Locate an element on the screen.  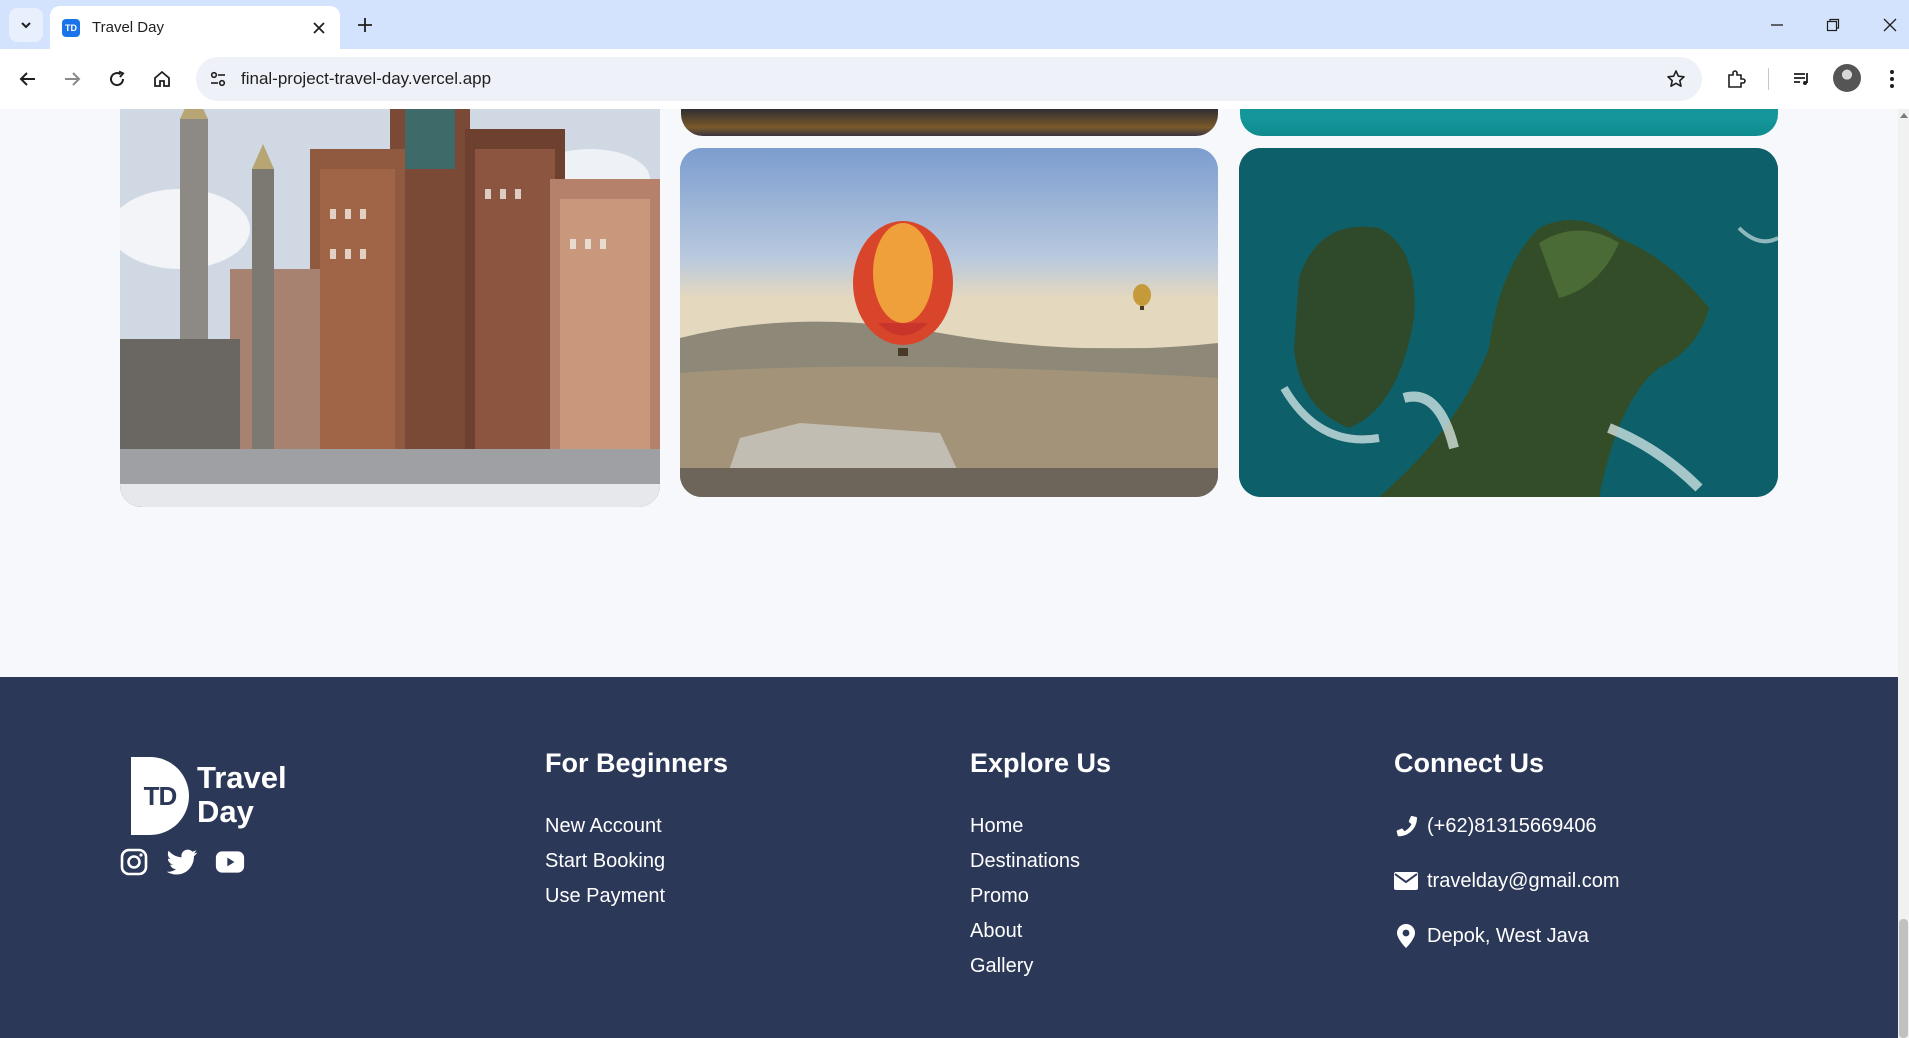
footer-link-gallery: Gallery is located at coordinates (1040, 966).